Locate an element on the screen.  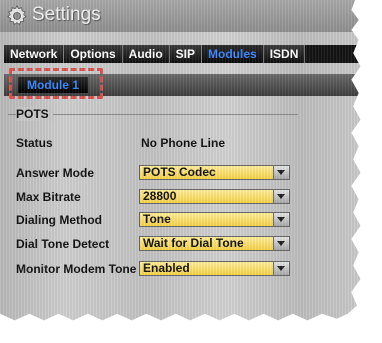
gear-icon is located at coordinates (17, 15).